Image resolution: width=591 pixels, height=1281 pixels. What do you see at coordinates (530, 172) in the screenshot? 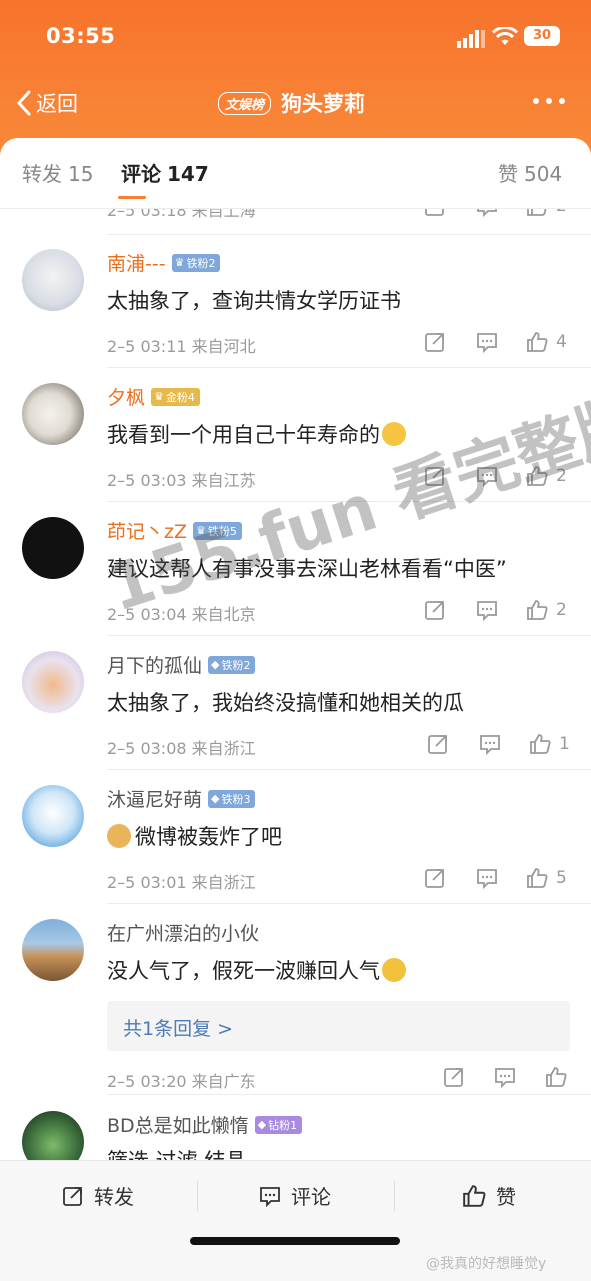
I see `tab-likes: 赞 504` at bounding box center [530, 172].